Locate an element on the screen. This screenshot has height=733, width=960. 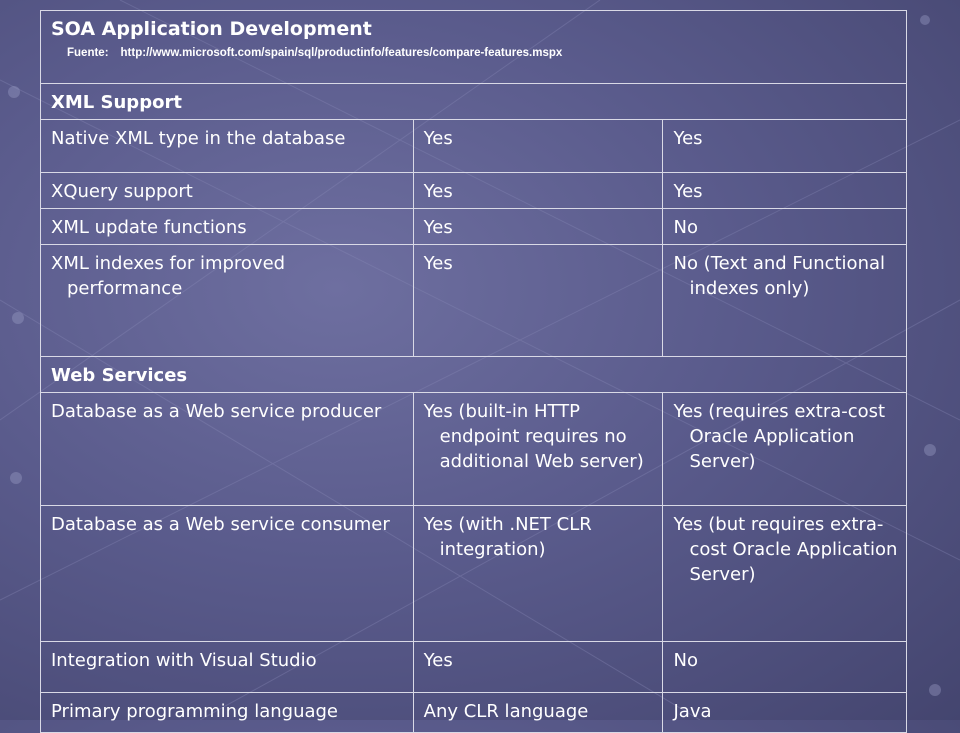
feature-cell: XML indexes for improved performance is located at coordinates (227, 300).